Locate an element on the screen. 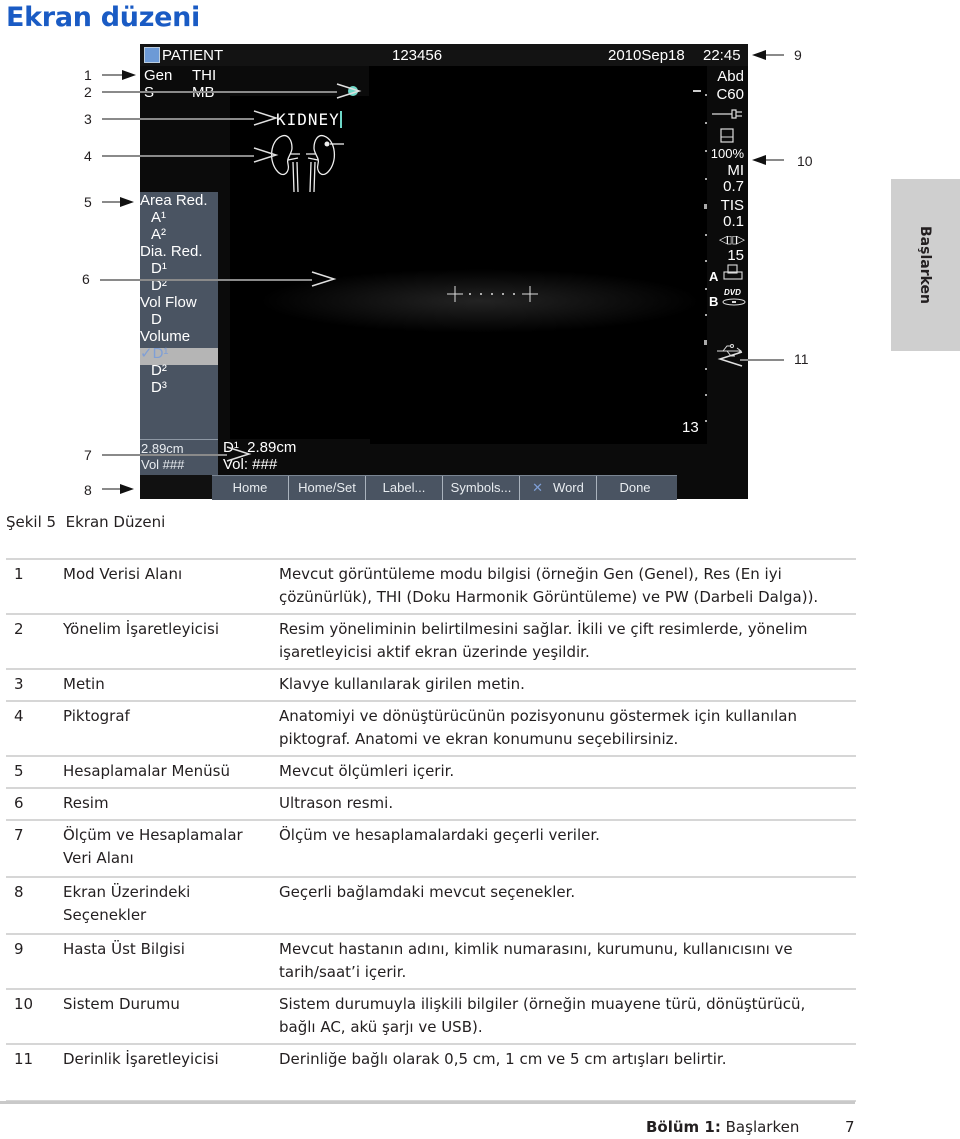 The height and width of the screenshot is (1139, 960). dvd-label: B is located at coordinates (714, 301).